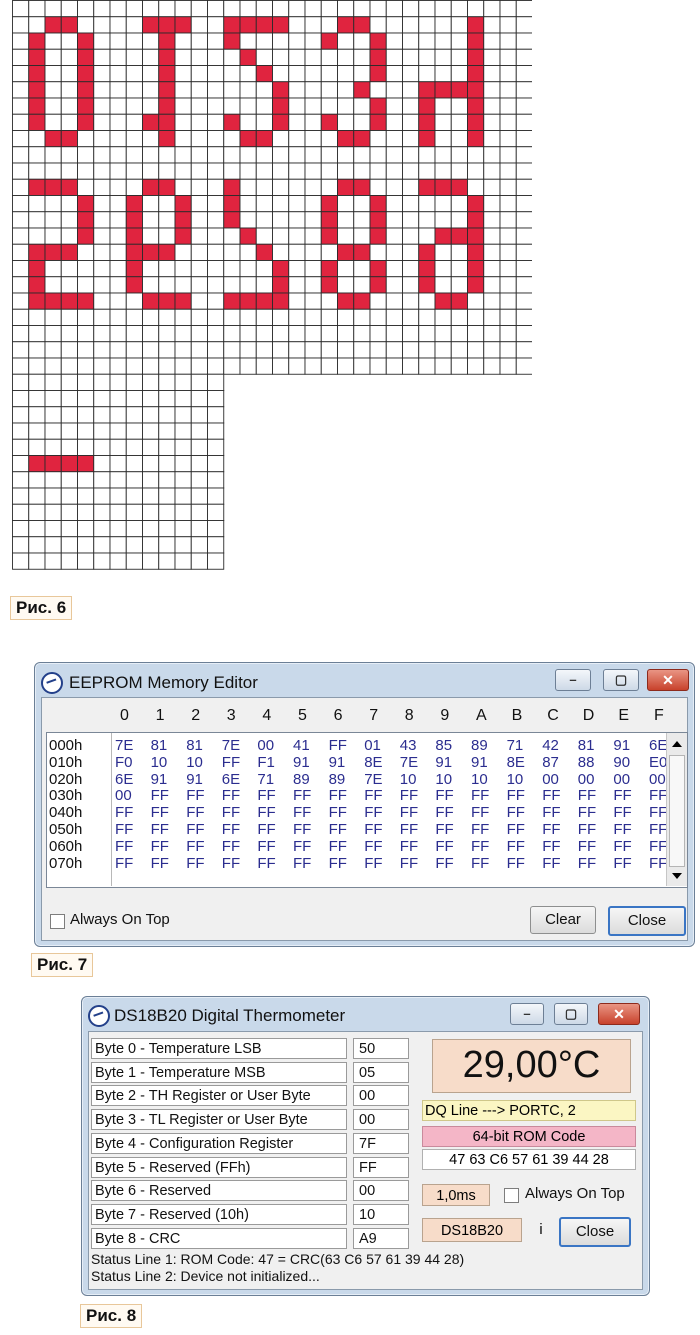  Describe the element at coordinates (381, 1238) in the screenshot. I see `byte-value: A9` at that location.